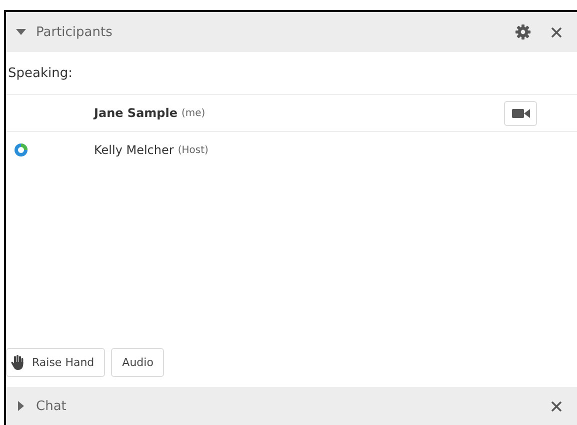  Describe the element at coordinates (193, 150) in the screenshot. I see `participant-role: (Host)` at that location.